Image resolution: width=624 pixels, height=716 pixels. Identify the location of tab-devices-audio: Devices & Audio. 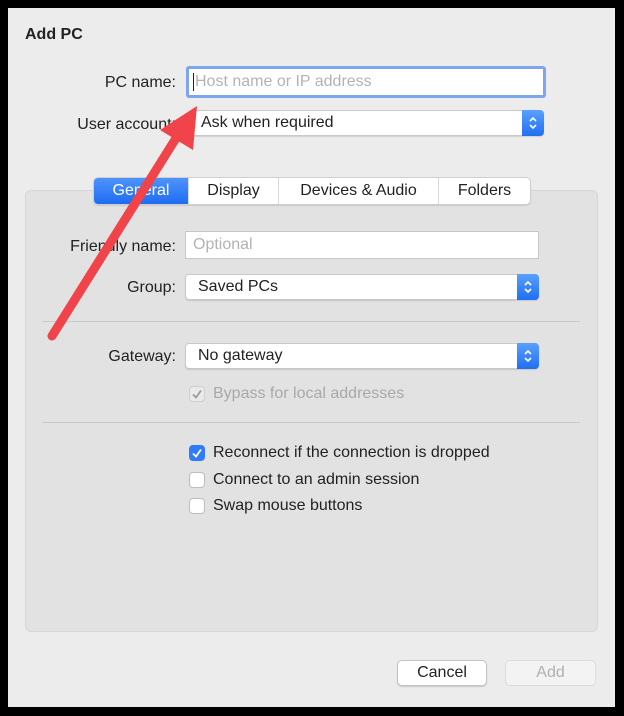
(359, 191).